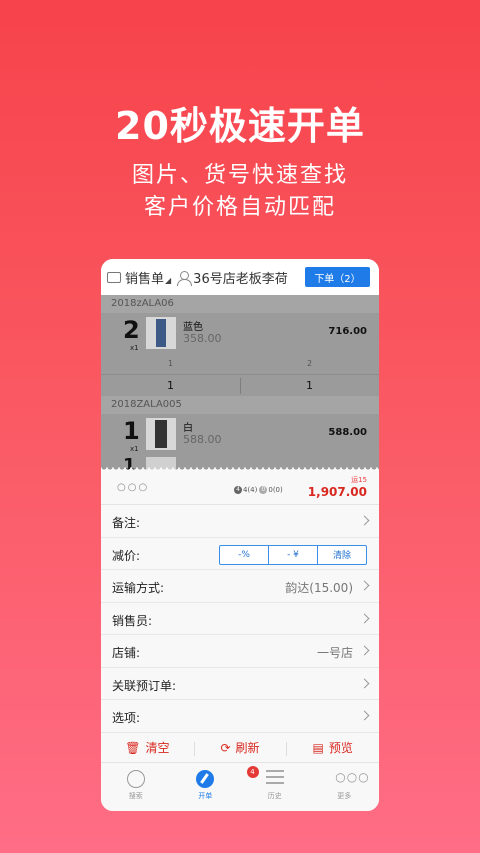 The height and width of the screenshot is (853, 480). I want to click on store-value: 一号店, so click(334, 653).